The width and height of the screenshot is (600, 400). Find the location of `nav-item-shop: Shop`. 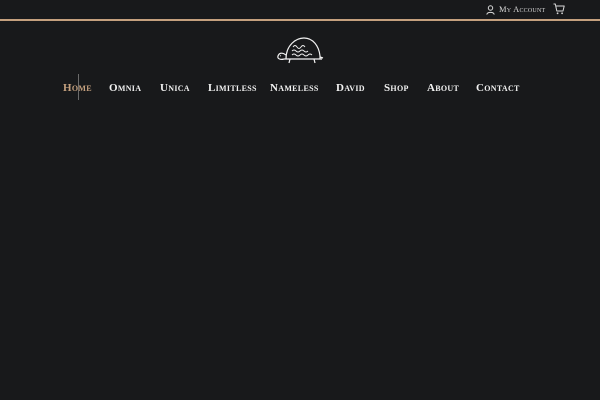

nav-item-shop: Shop is located at coordinates (396, 88).